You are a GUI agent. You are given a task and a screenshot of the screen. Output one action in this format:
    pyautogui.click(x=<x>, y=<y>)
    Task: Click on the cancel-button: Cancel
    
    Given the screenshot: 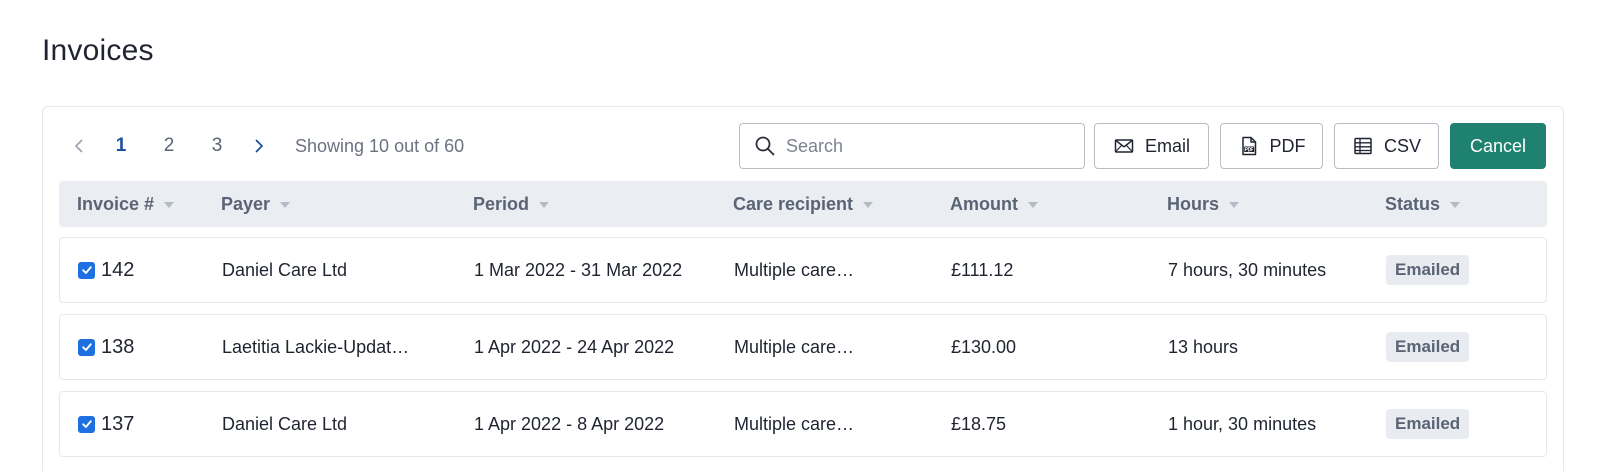 What is the action you would take?
    pyautogui.click(x=1498, y=146)
    